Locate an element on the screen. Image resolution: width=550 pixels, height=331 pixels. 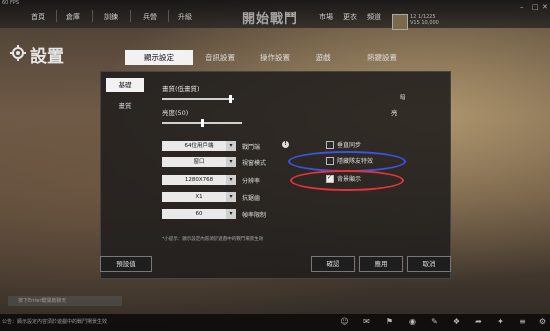
camera-icon: ◉ is located at coordinates (412, 321).